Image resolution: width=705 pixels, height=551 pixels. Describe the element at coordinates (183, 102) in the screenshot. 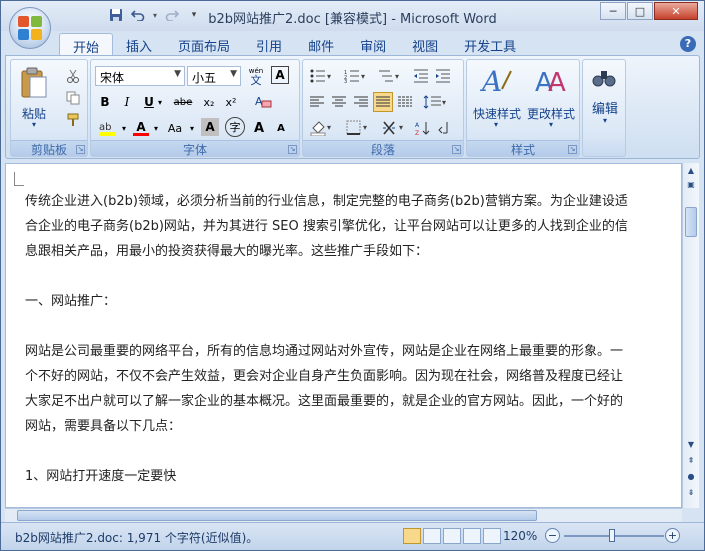

I see `strikethrough-button: abe` at that location.